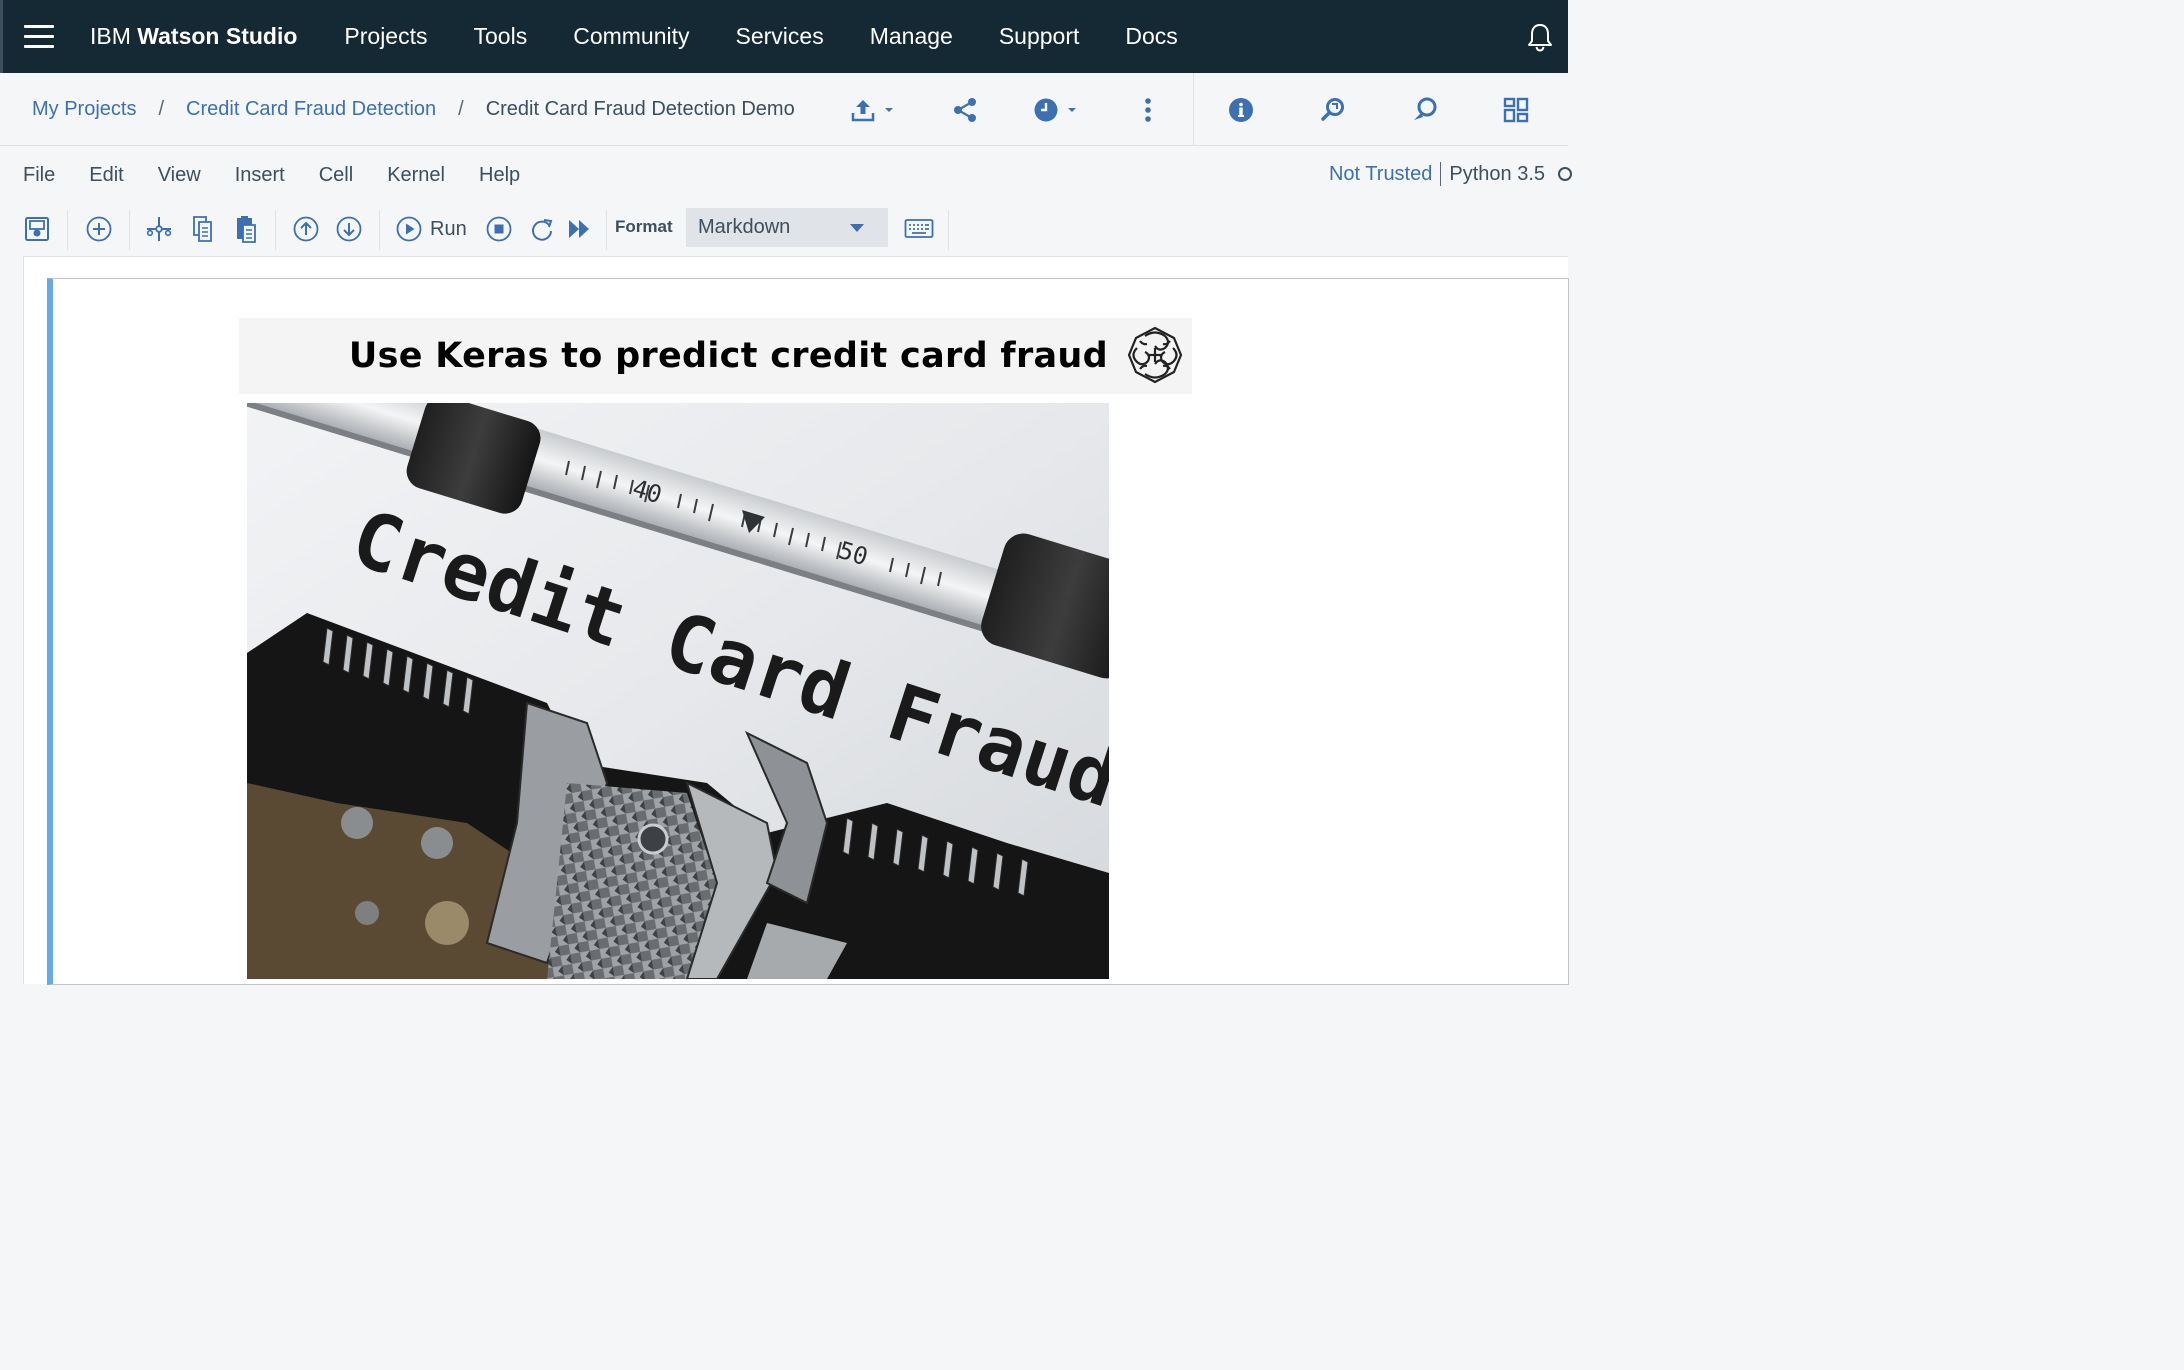  I want to click on copy-button, so click(203, 229).